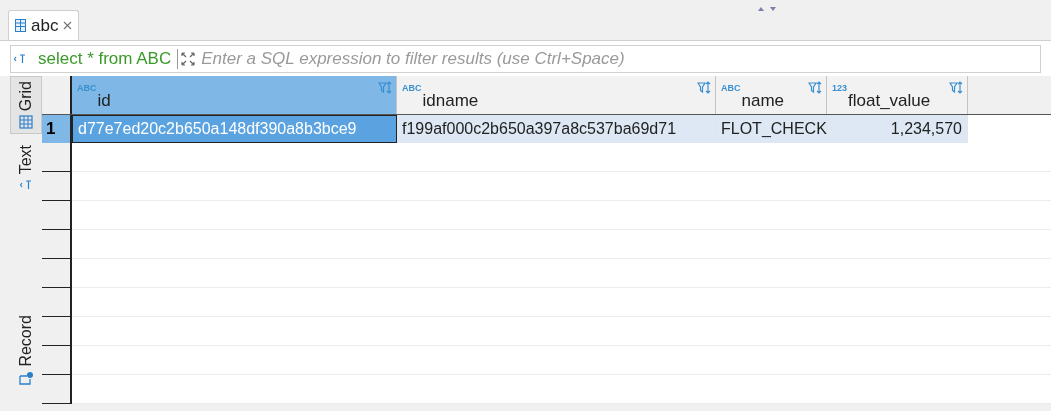 Image resolution: width=1051 pixels, height=411 pixels. What do you see at coordinates (68, 25) in the screenshot?
I see `close-icon` at bounding box center [68, 25].